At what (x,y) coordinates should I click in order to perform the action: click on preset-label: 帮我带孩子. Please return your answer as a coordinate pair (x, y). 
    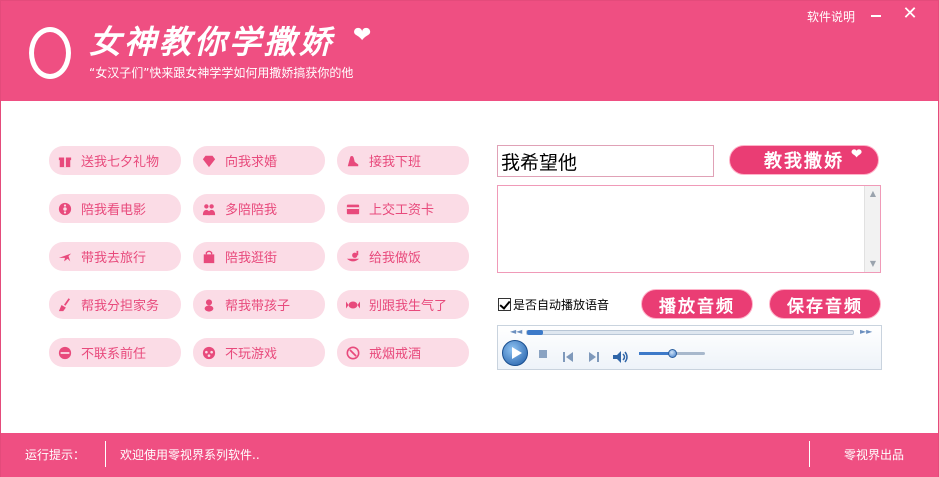
    Looking at the image, I should click on (258, 306).